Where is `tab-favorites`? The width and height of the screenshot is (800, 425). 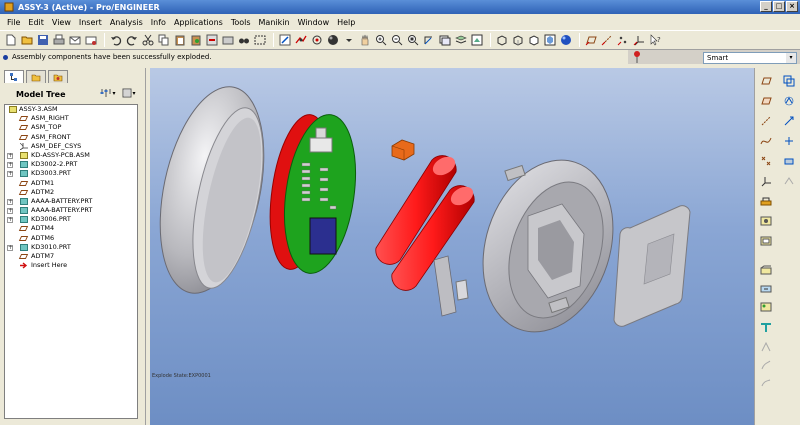 tab-favorites is located at coordinates (58, 76).